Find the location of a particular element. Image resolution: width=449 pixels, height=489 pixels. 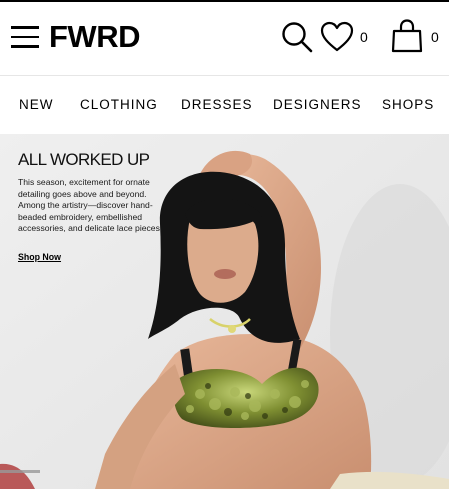

wishlist-count: 0 is located at coordinates (364, 37).